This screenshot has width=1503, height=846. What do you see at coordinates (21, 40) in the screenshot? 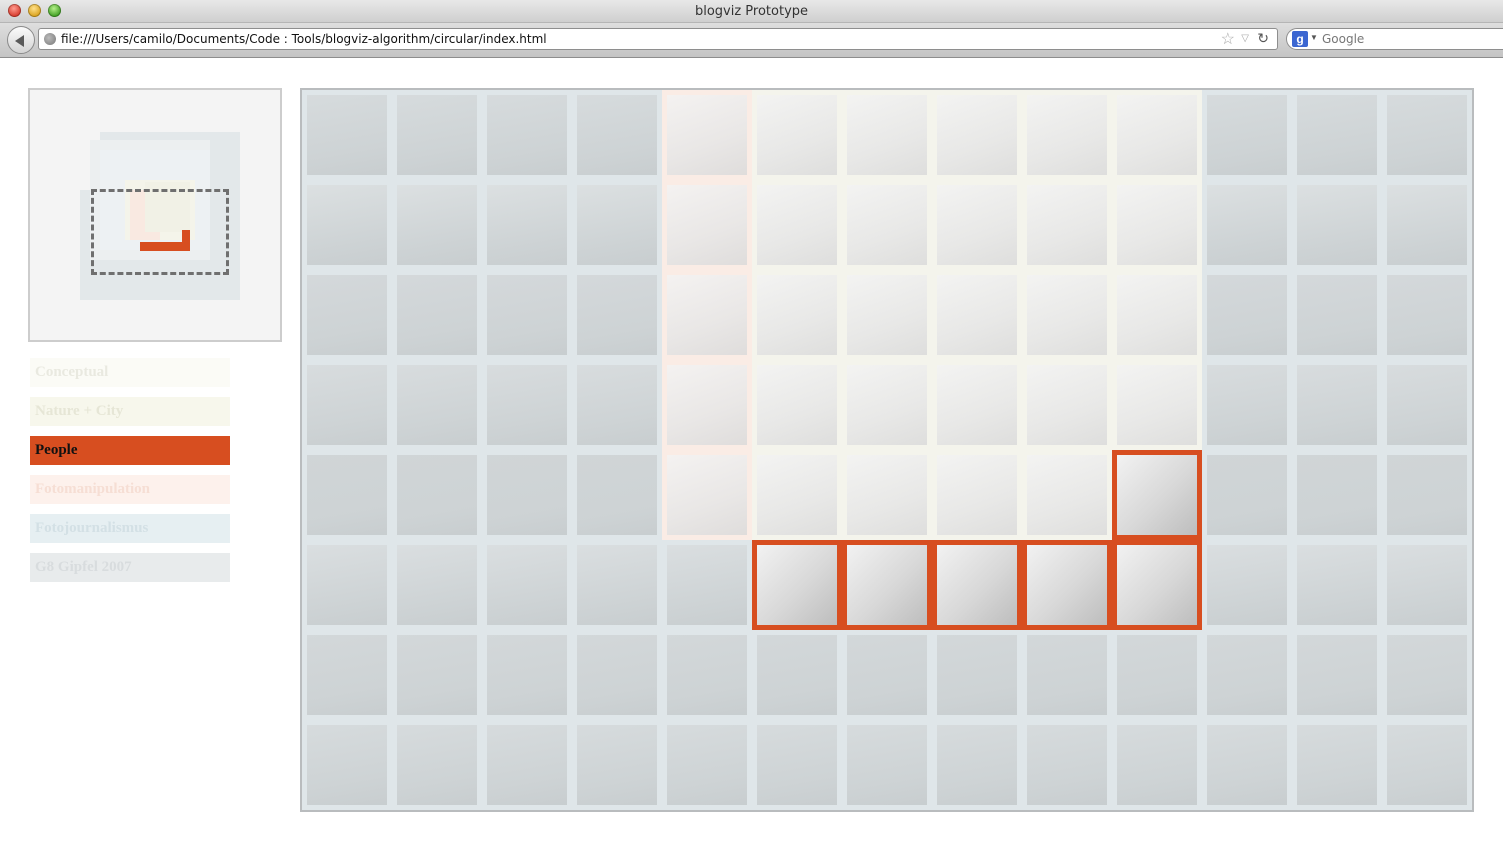
I see `back-button` at bounding box center [21, 40].